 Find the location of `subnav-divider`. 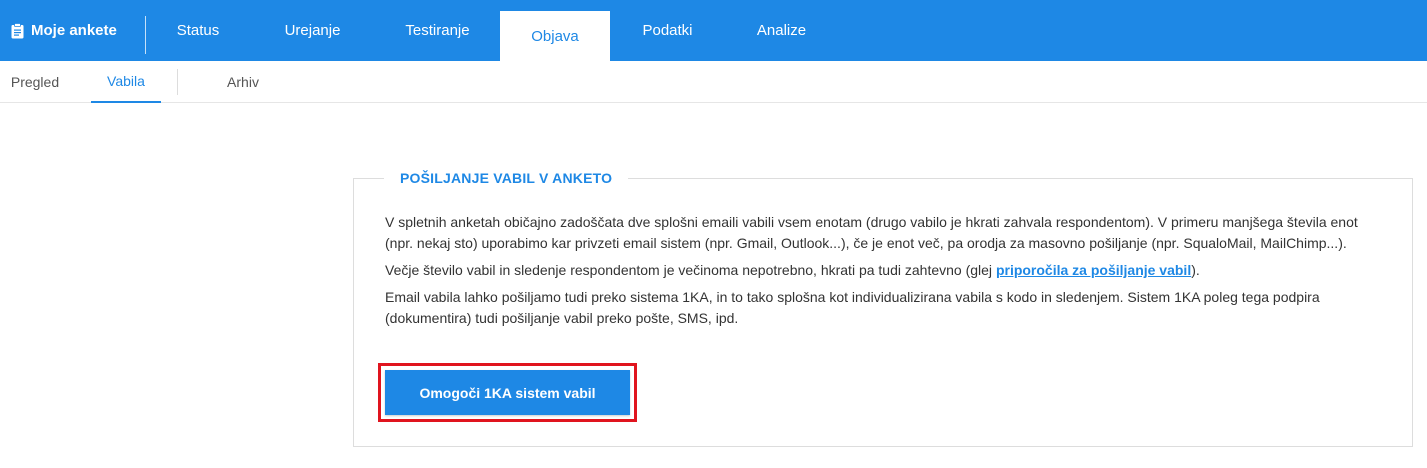

subnav-divider is located at coordinates (177, 82).